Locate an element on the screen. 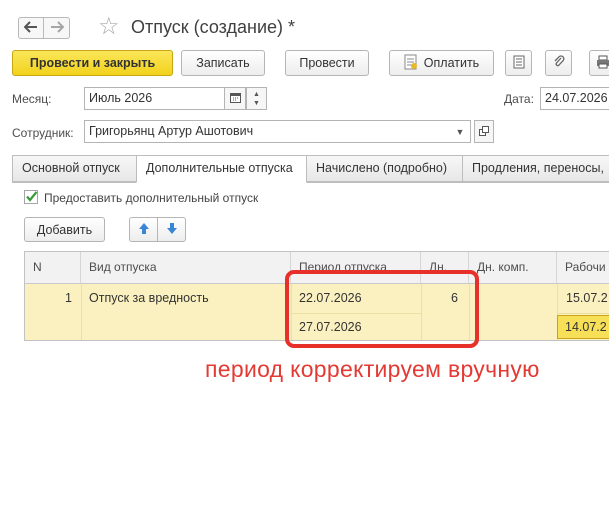 This screenshot has width=609, height=514. tab-extensions: Продления, переносы, is located at coordinates (535, 168).